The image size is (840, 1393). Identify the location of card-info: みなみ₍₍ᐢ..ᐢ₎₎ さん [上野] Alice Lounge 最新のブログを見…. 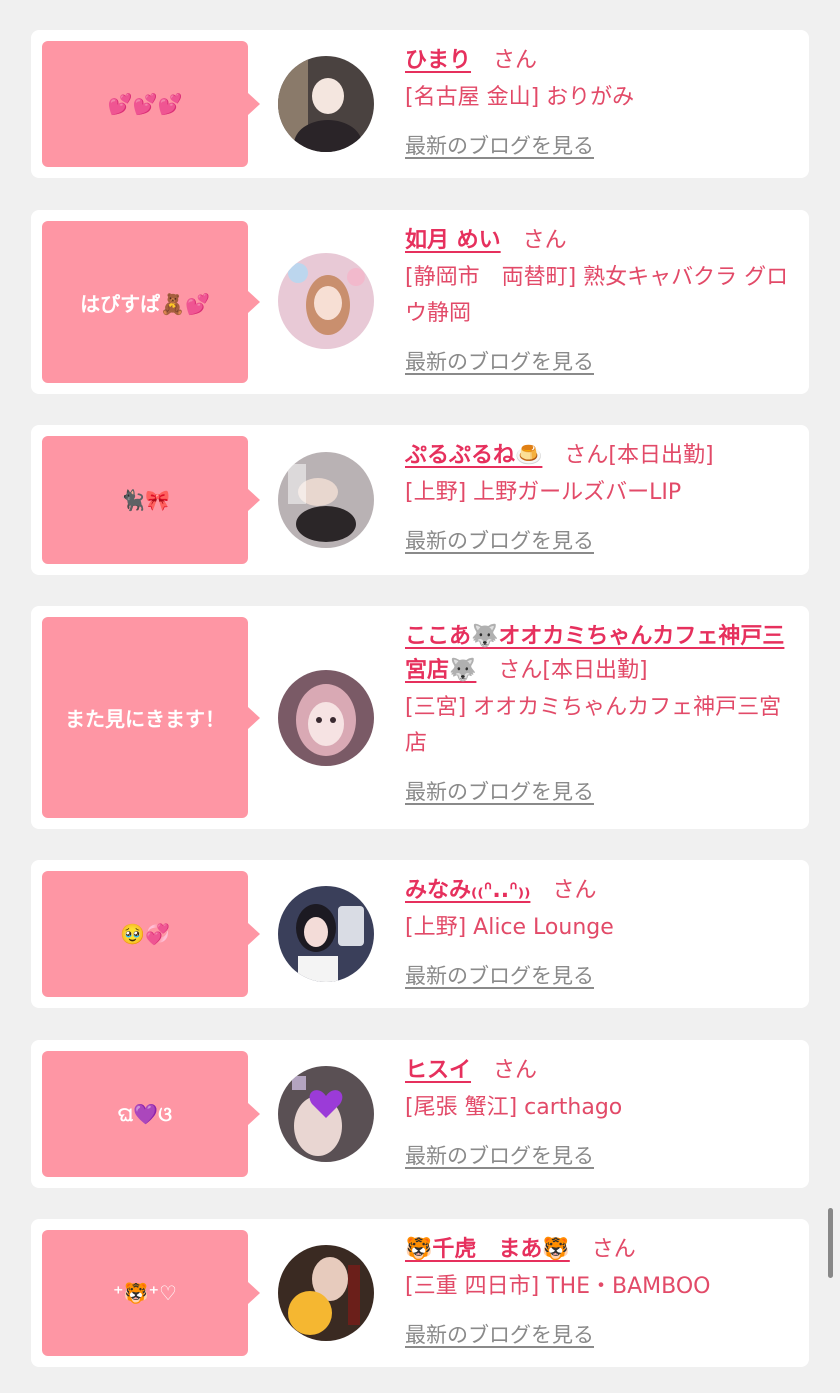
(602, 932).